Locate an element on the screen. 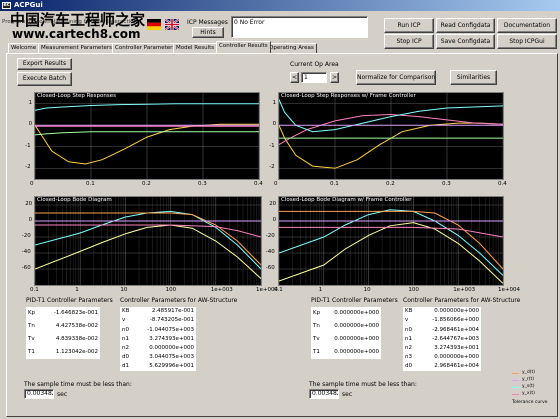 This screenshot has width=560, height=419. legend-item: y_s(t) is located at coordinates (528, 386).